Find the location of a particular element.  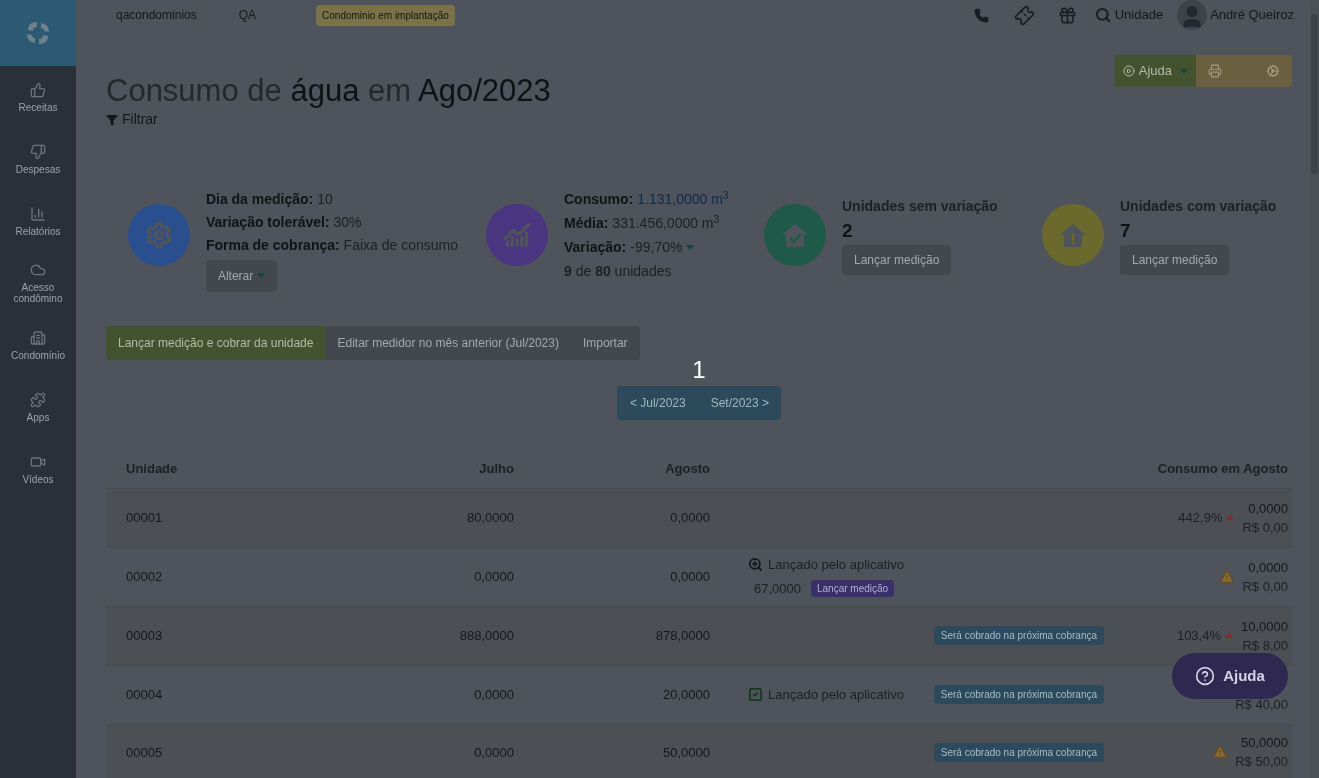

building-icon is located at coordinates (38, 337).